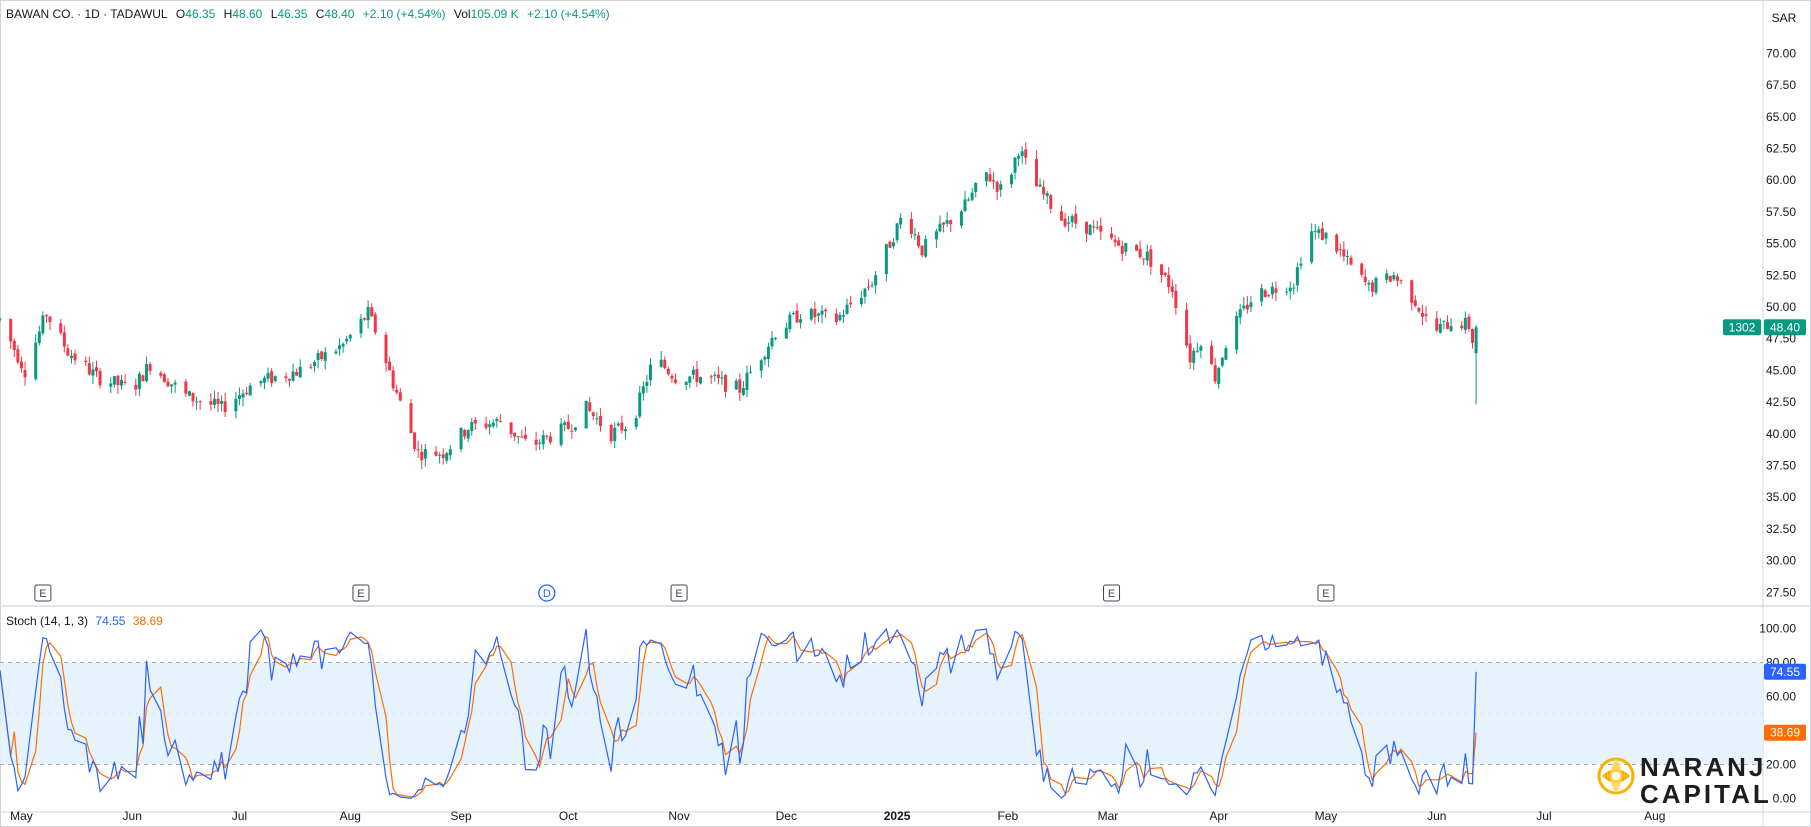 The height and width of the screenshot is (827, 1811). I want to click on price-tick-label: 40.00, so click(1781, 434).